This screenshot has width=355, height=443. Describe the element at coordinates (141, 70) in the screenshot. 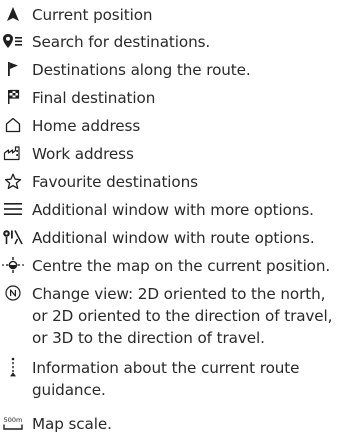

I see `legend-item-text: Destinations along the route.` at that location.